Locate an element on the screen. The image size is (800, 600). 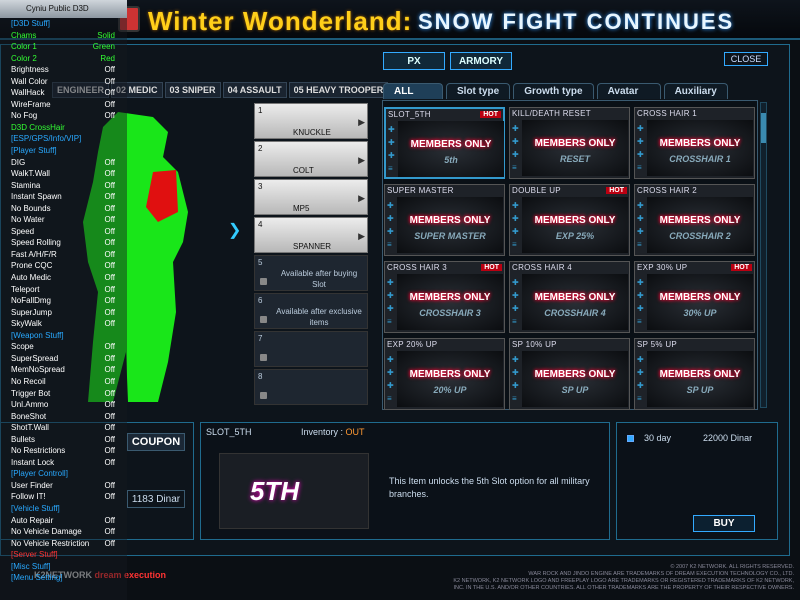
tab-heavy-trooper: 05 HEAVY TROOPER is located at coordinates (338, 90).